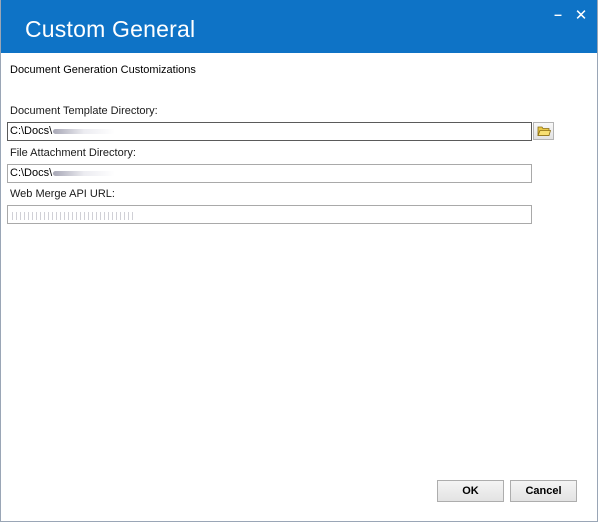 The width and height of the screenshot is (598, 522). I want to click on browse-folder-button, so click(543, 131).